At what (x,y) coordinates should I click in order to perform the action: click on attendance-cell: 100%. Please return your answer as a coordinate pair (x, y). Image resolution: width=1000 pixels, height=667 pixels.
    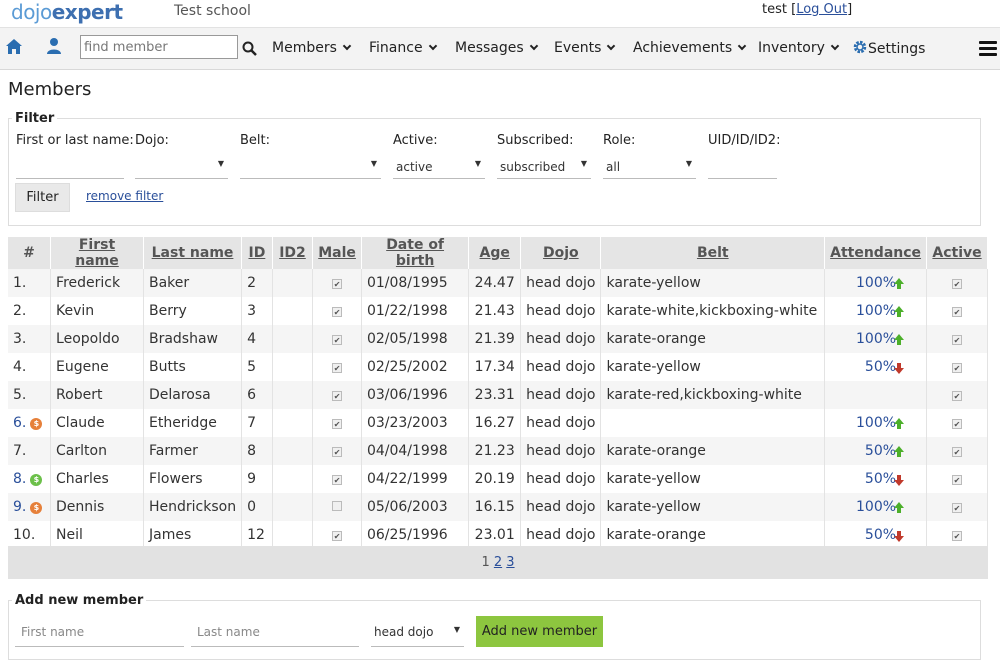
    Looking at the image, I should click on (876, 311).